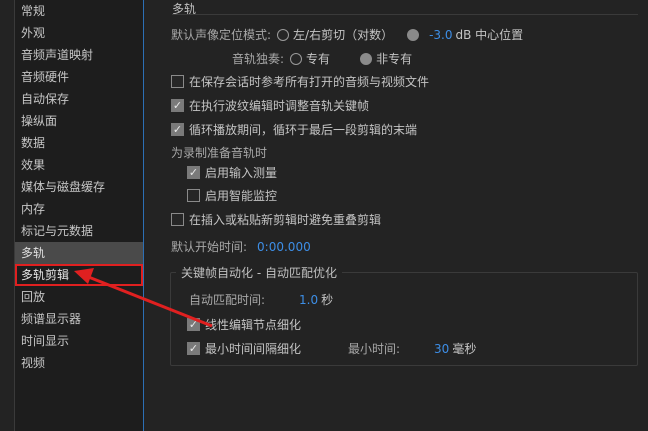 The width and height of the screenshot is (648, 431). Describe the element at coordinates (318, 59) in the screenshot. I see `solo-exclusive-label: 专有` at that location.